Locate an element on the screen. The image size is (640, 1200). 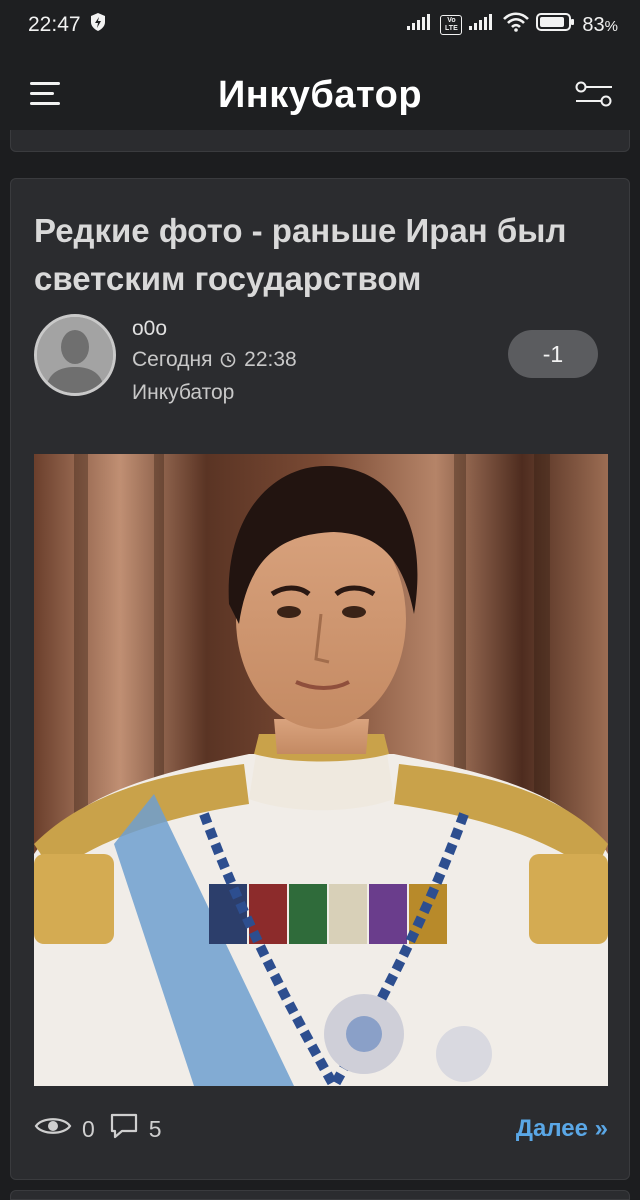
post-datetime: Сегодня 22:38 is located at coordinates (214, 360).